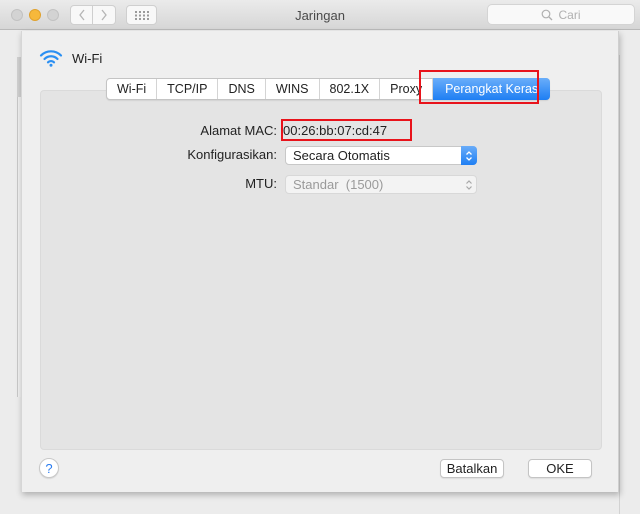  I want to click on mtu-row: MTU:, so click(199, 183).